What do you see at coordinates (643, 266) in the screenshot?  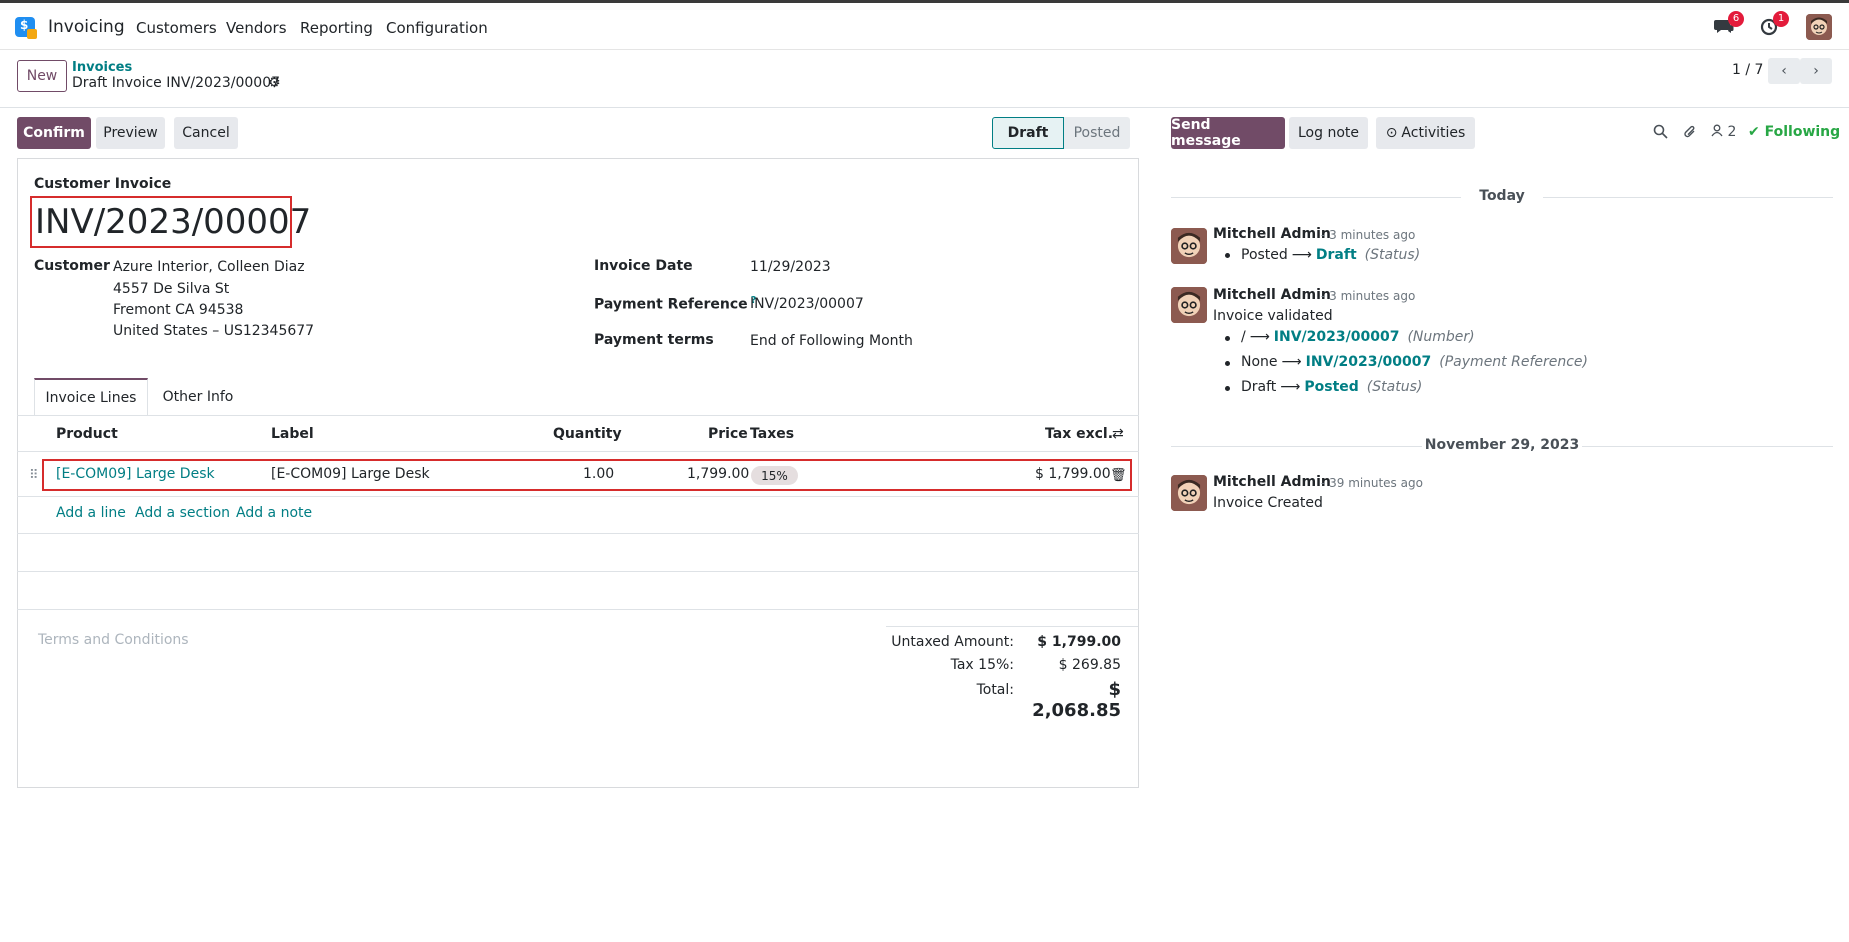 I see `invoice-date-label: Invoice Date` at bounding box center [643, 266].